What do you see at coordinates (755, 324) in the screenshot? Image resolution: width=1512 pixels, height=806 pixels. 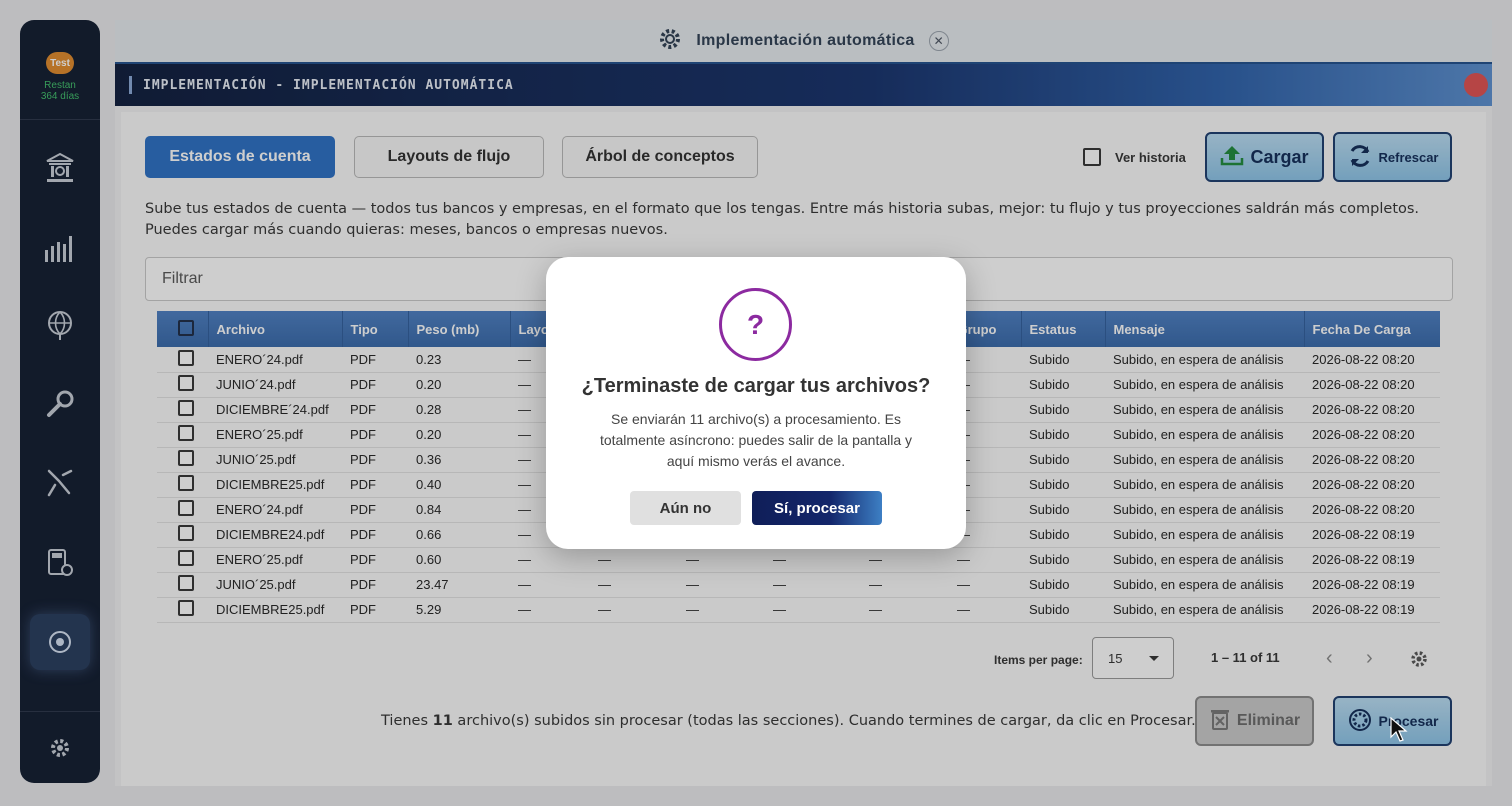 I see `question-icon: ?` at bounding box center [755, 324].